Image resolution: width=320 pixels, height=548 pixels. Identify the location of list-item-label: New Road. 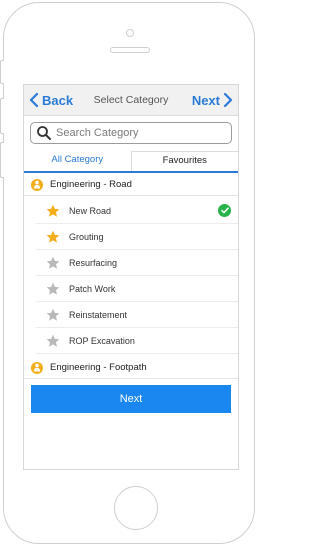
(90, 210).